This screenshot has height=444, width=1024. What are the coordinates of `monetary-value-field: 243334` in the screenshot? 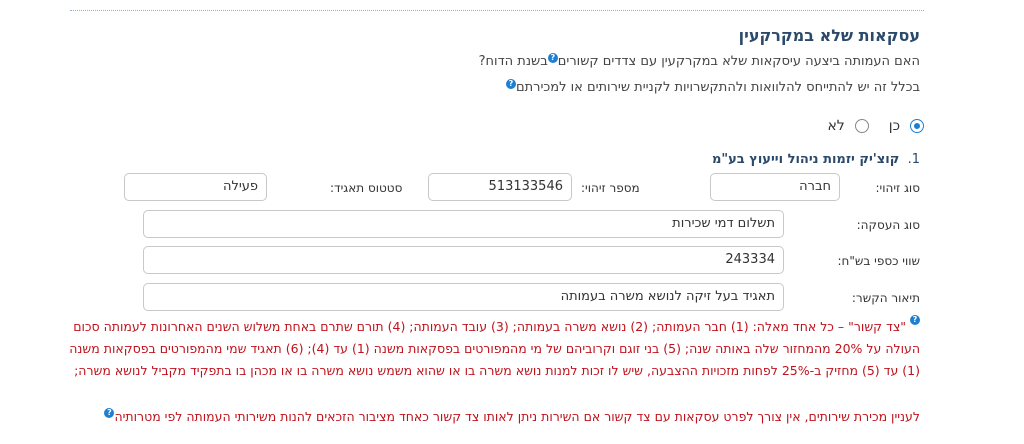 It's located at (463, 260).